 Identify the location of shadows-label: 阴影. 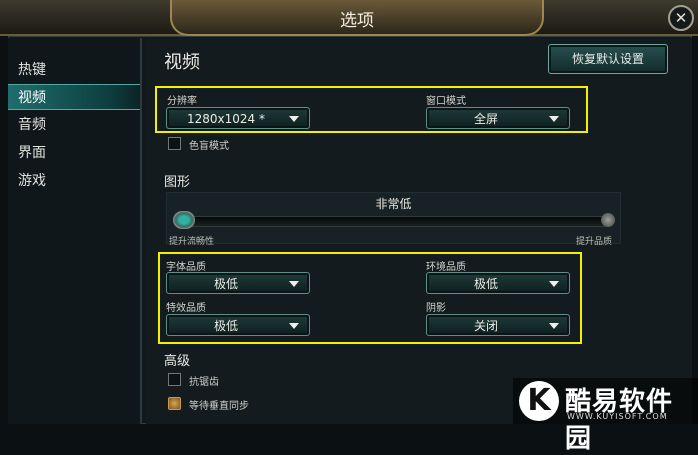
(436, 308).